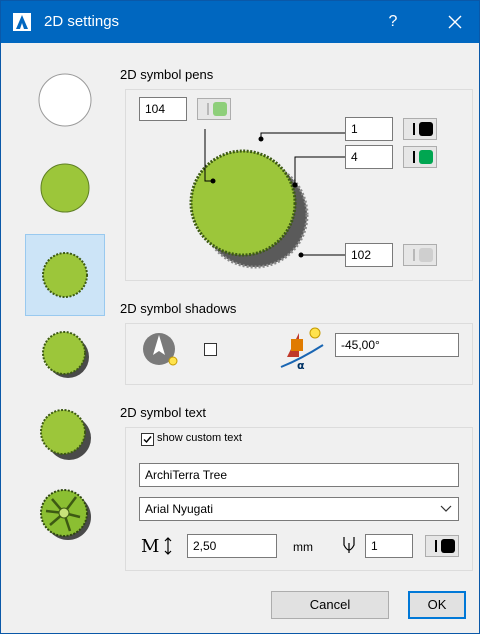 Image resolution: width=480 pixels, height=634 pixels. What do you see at coordinates (349, 545) in the screenshot?
I see `pen-nib-icon` at bounding box center [349, 545].